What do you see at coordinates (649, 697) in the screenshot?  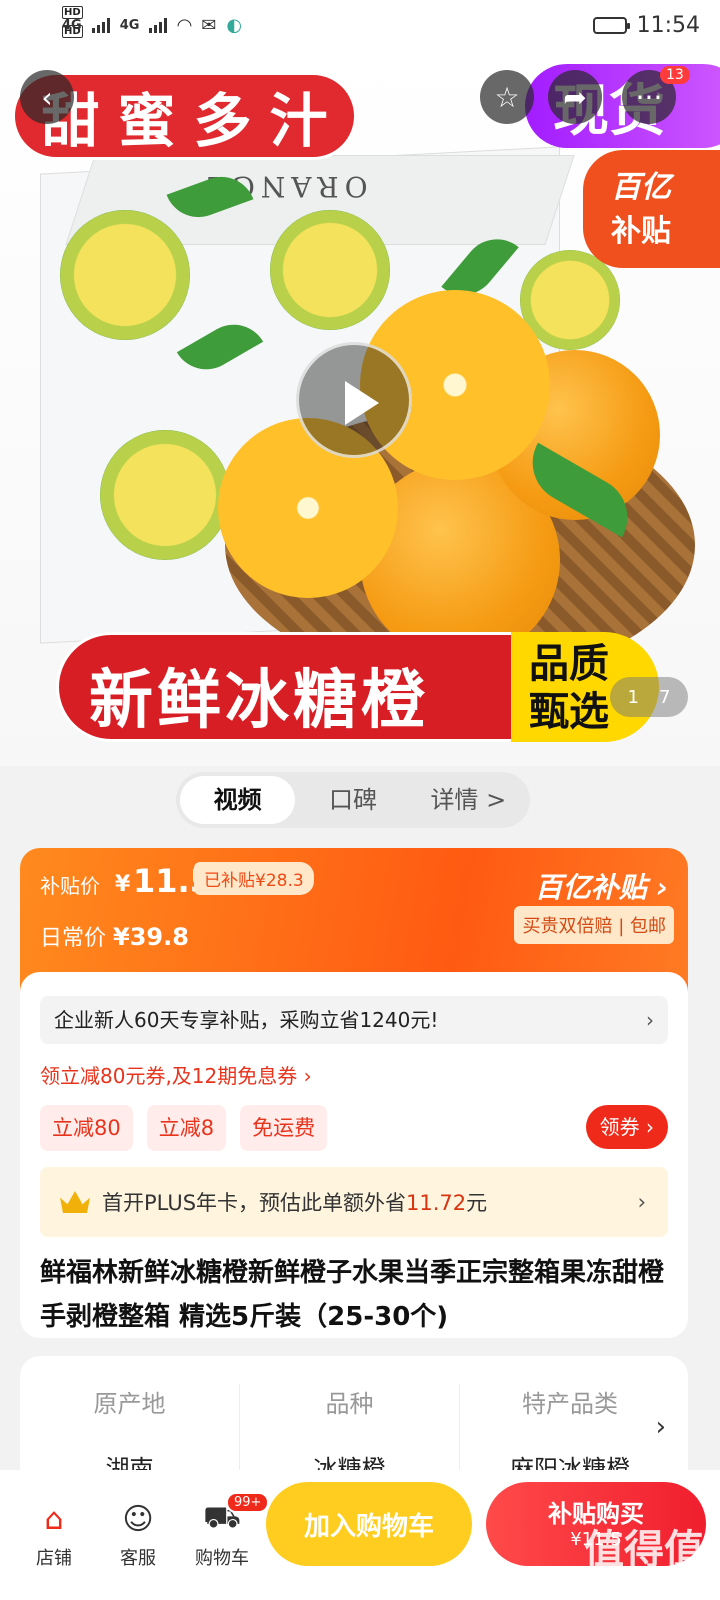 I see `image-pager: 1 7` at bounding box center [649, 697].